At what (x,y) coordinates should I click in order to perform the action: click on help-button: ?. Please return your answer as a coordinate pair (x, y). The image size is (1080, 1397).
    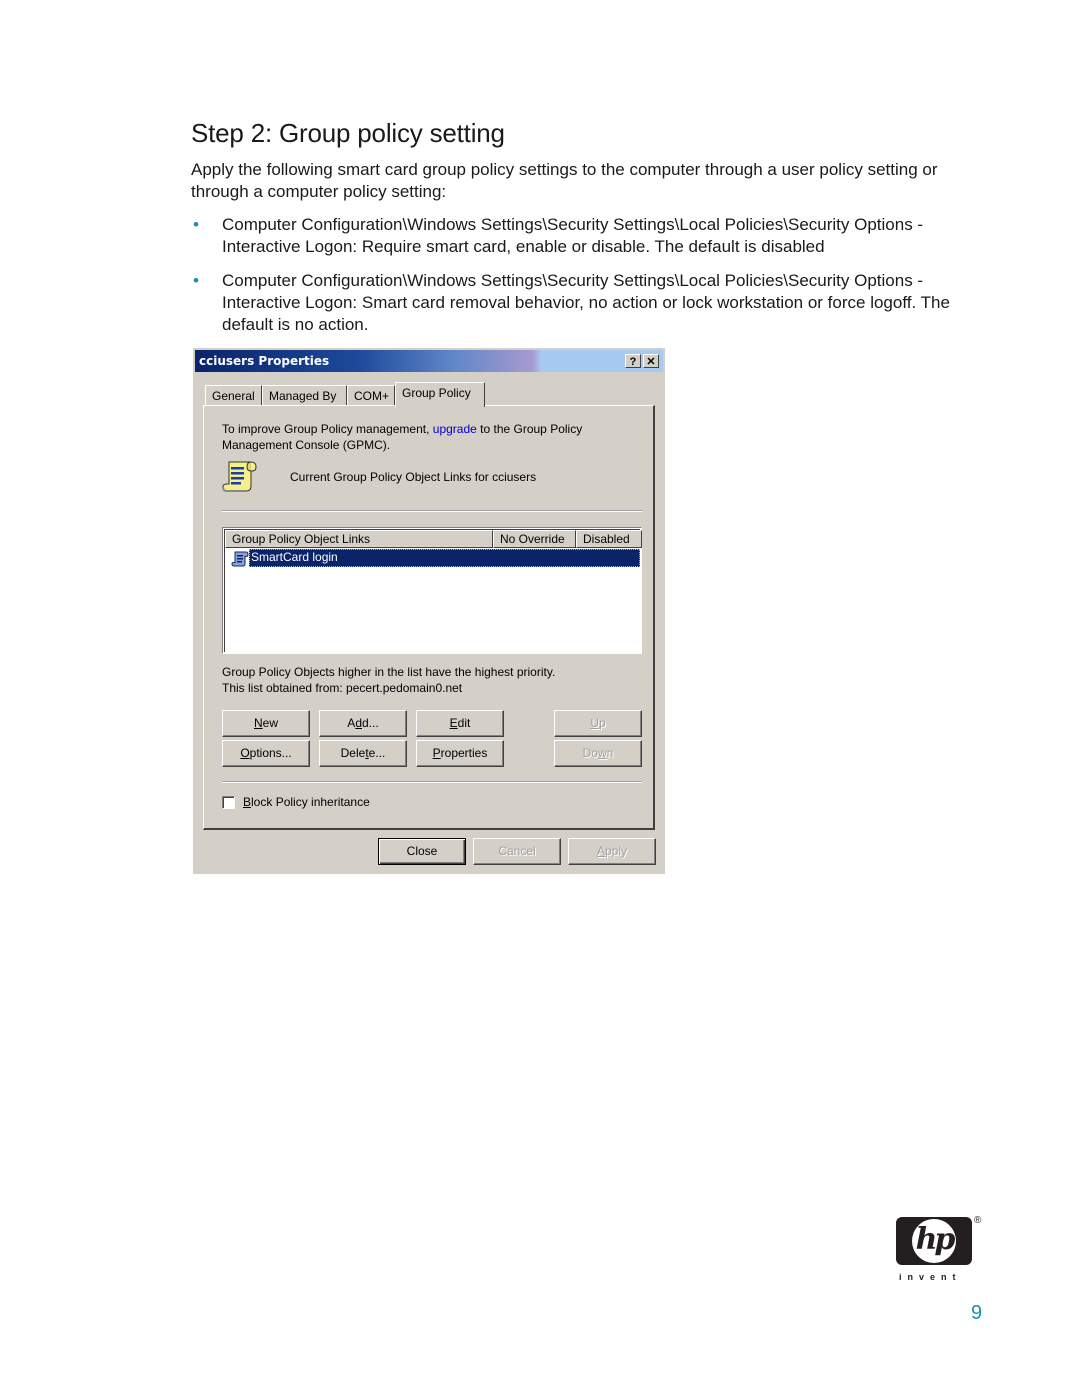
    Looking at the image, I should click on (633, 361).